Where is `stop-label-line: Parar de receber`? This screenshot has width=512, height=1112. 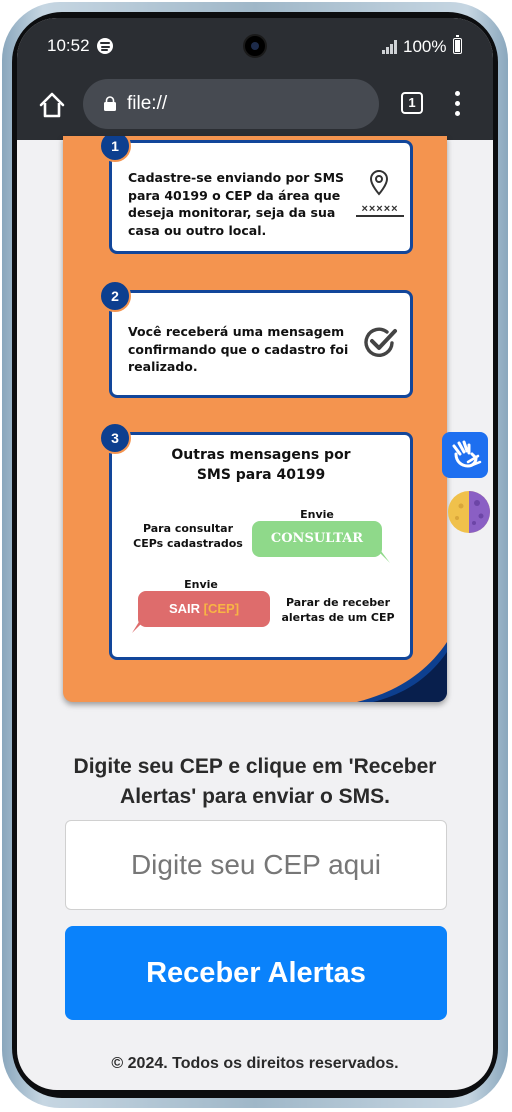 stop-label-line: Parar de receber is located at coordinates (338, 602).